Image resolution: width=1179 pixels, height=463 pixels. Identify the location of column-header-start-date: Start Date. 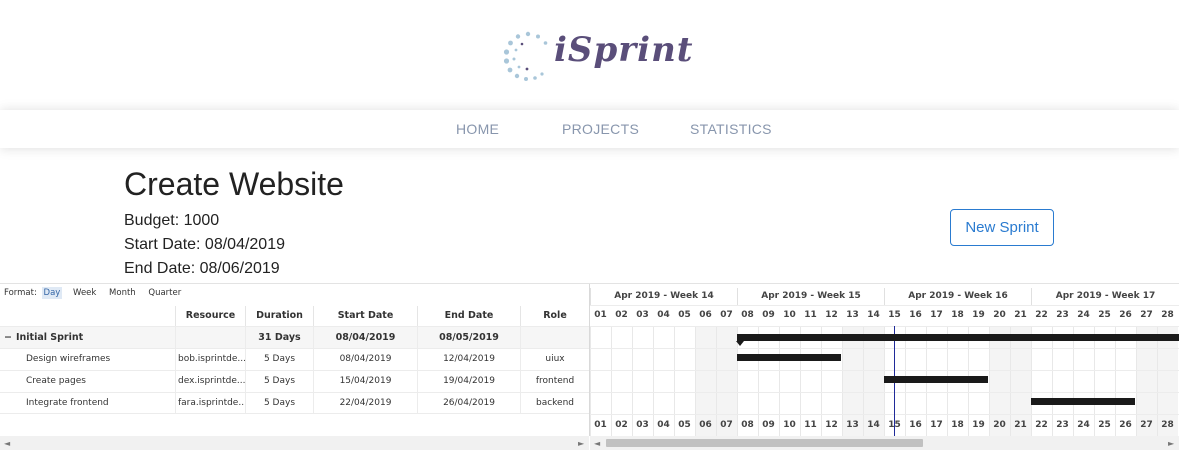
(365, 316).